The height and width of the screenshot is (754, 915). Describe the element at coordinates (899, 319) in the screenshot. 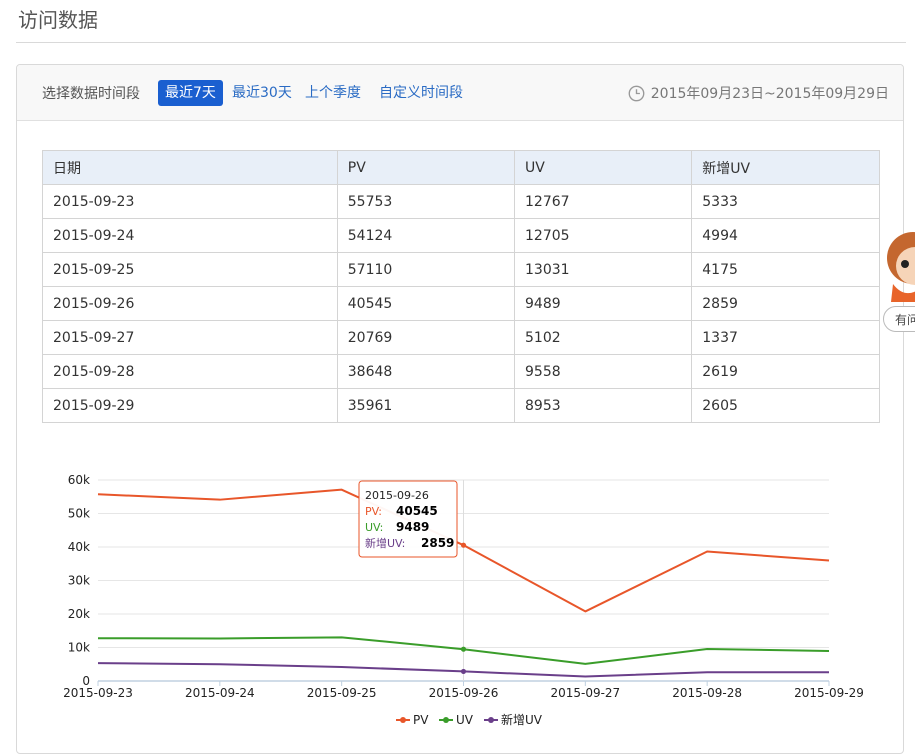

I see `help-button: 有问` at that location.